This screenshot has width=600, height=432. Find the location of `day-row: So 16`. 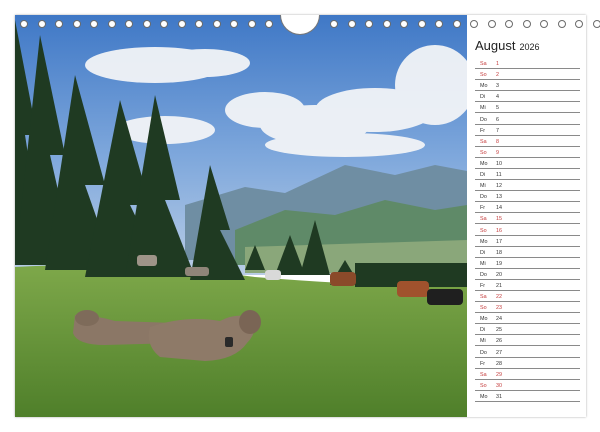

day-row: So 16 is located at coordinates (527, 230).